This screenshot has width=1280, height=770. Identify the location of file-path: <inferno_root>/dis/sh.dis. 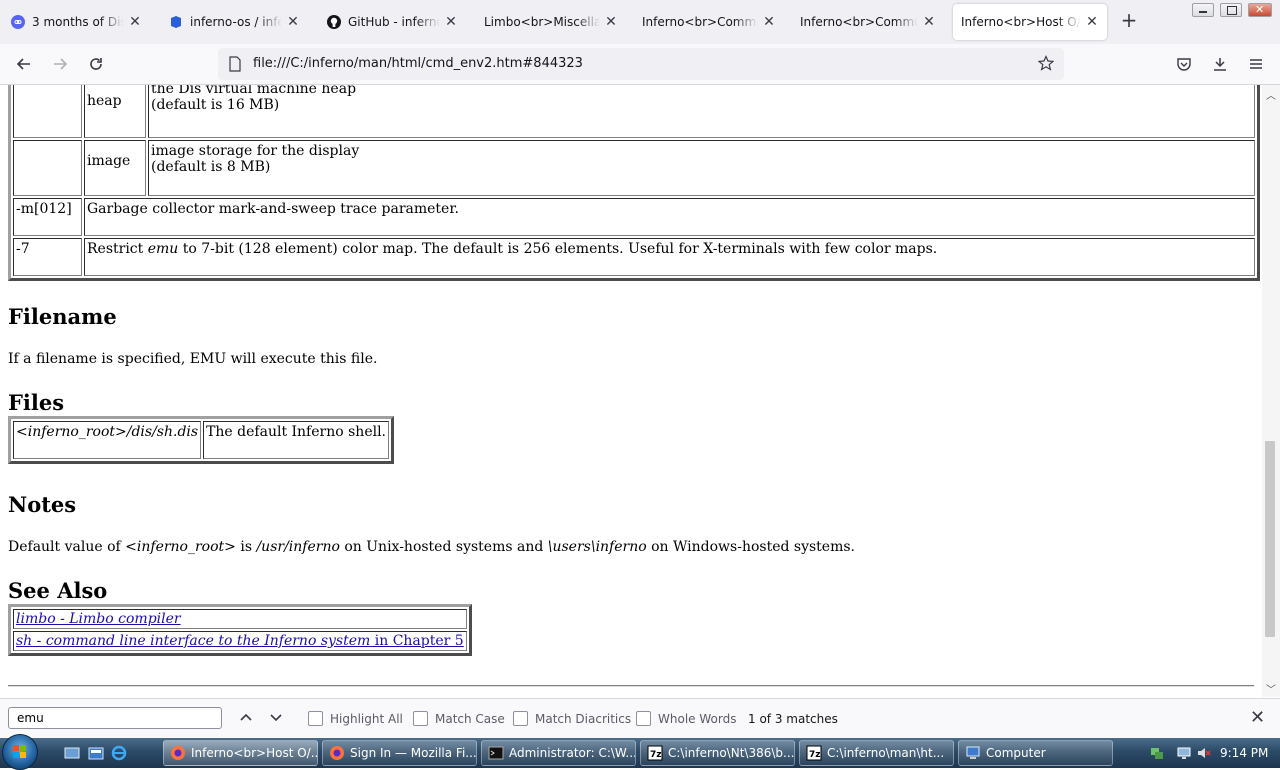
(107, 440).